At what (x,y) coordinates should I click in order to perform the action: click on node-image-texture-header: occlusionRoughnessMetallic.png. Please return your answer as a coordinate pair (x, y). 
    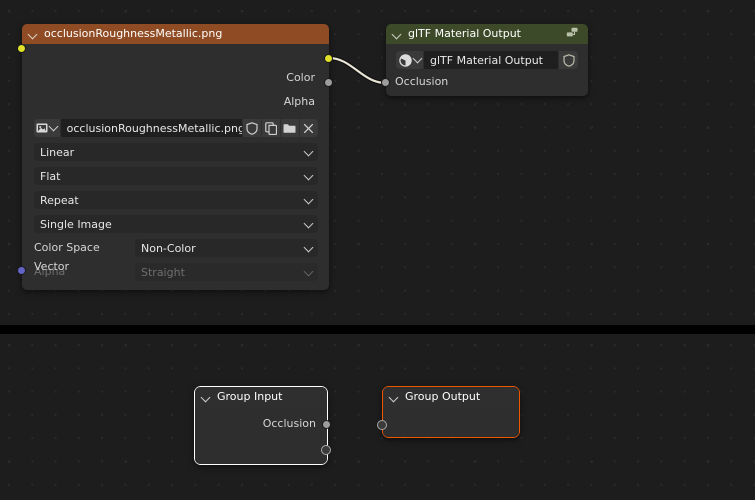
    Looking at the image, I should click on (175, 34).